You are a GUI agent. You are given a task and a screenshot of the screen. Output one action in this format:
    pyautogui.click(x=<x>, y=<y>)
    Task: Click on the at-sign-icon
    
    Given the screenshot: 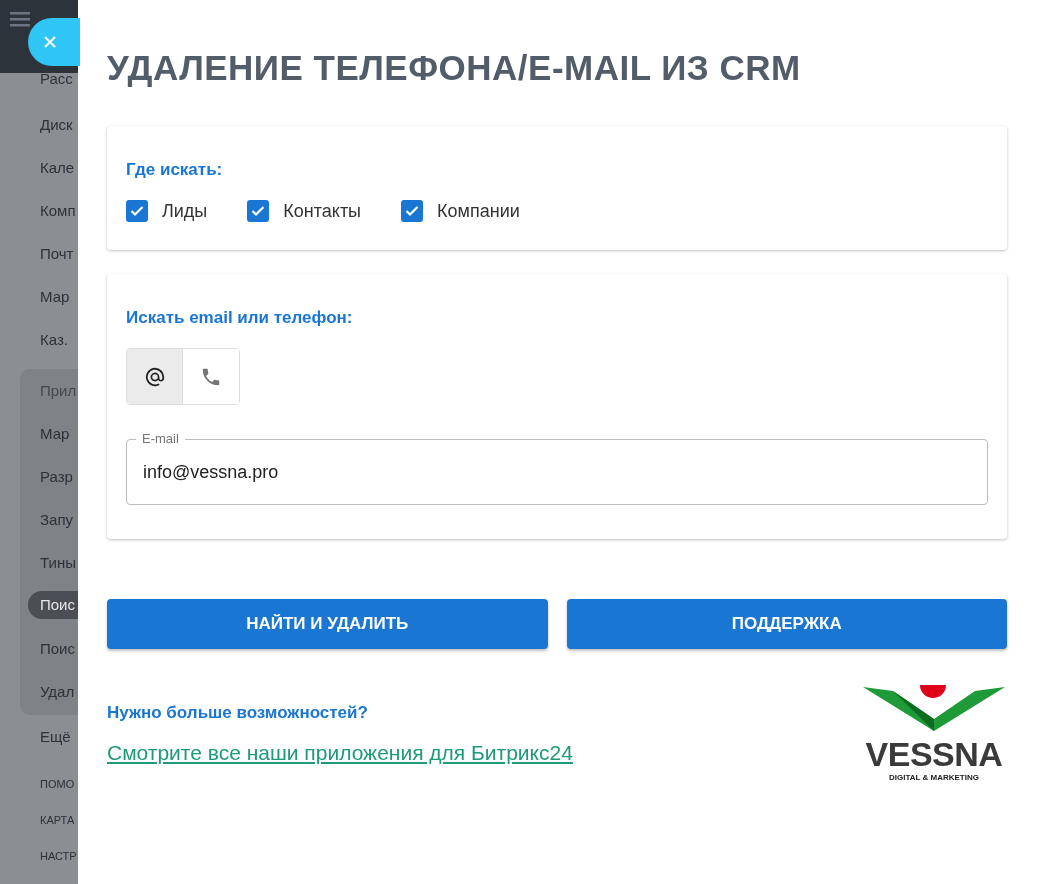 What is the action you would take?
    pyautogui.click(x=154, y=376)
    